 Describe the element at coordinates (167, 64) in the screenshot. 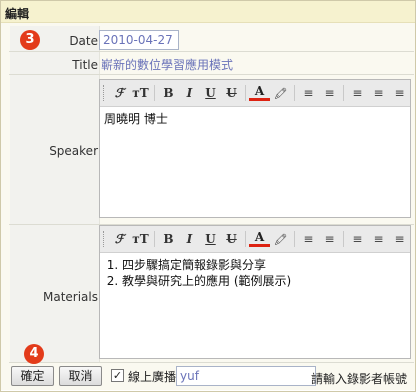

I see `title-value: 嶄新的數位學習應用模式` at that location.